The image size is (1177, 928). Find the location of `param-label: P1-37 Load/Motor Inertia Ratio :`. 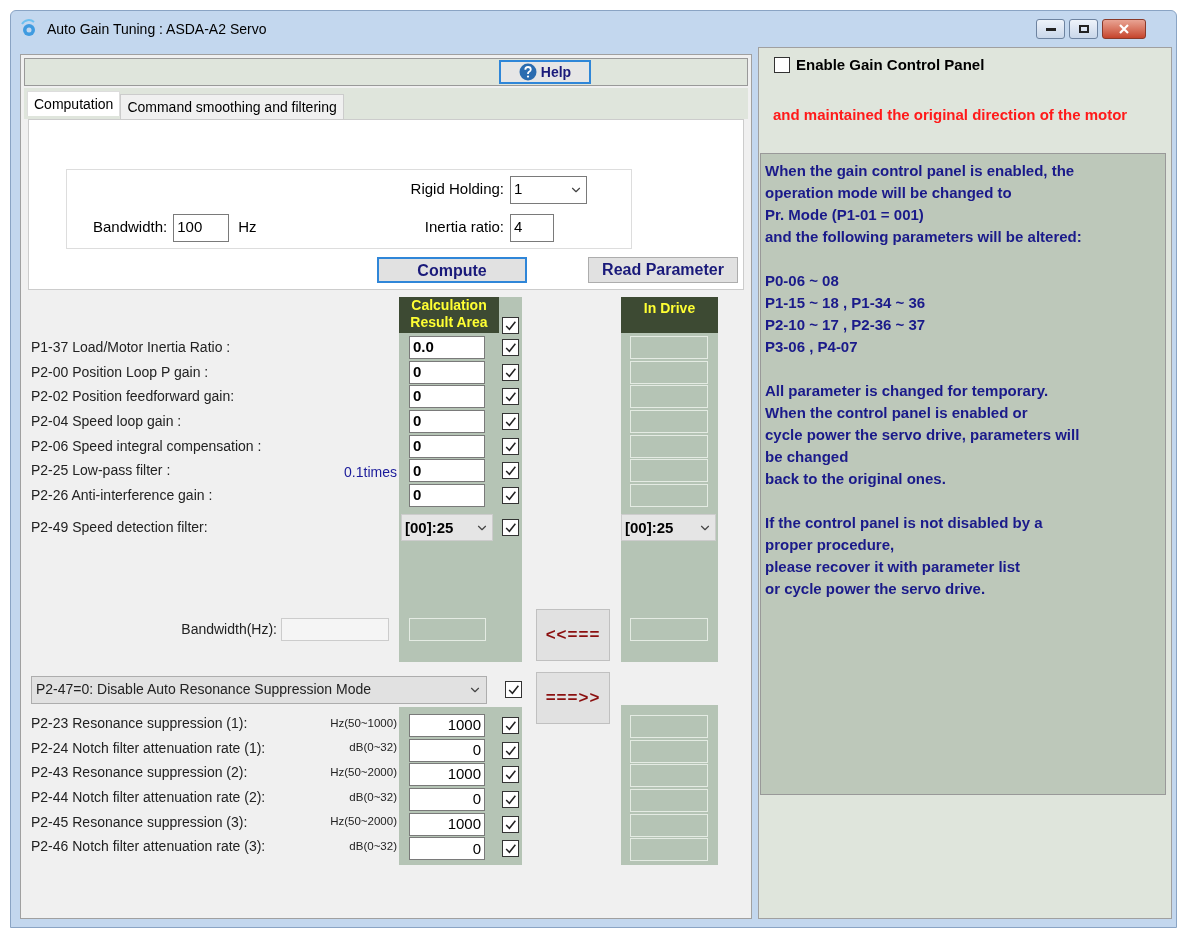

param-label: P1-37 Load/Motor Inertia Ratio : is located at coordinates (131, 347).